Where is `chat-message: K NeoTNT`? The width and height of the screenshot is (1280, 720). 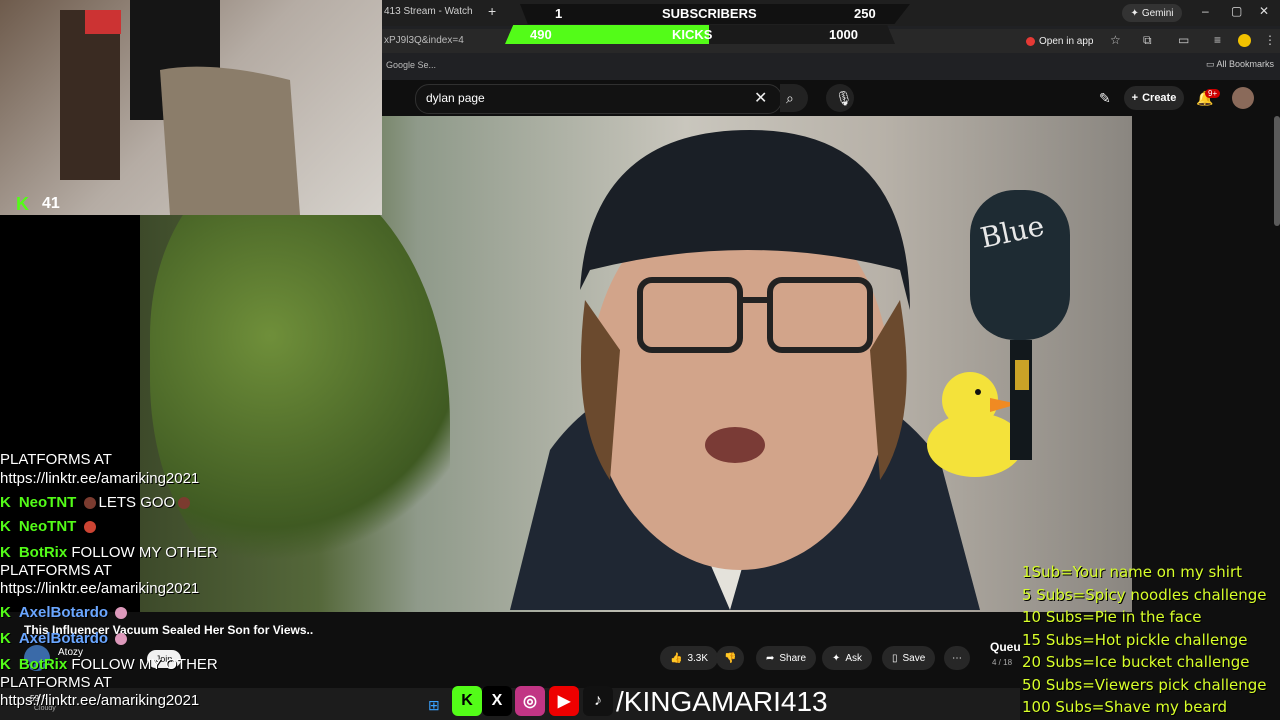 chat-message: K NeoTNT is located at coordinates (49, 526).